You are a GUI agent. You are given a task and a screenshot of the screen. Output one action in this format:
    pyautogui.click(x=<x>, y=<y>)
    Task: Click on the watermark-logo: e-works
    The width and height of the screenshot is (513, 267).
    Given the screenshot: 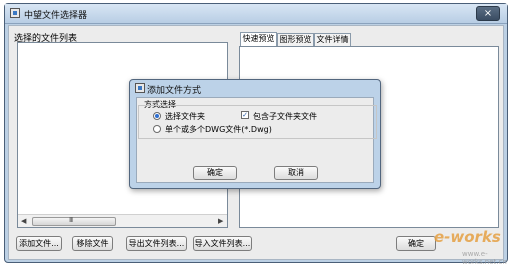 What is the action you would take?
    pyautogui.click(x=467, y=237)
    